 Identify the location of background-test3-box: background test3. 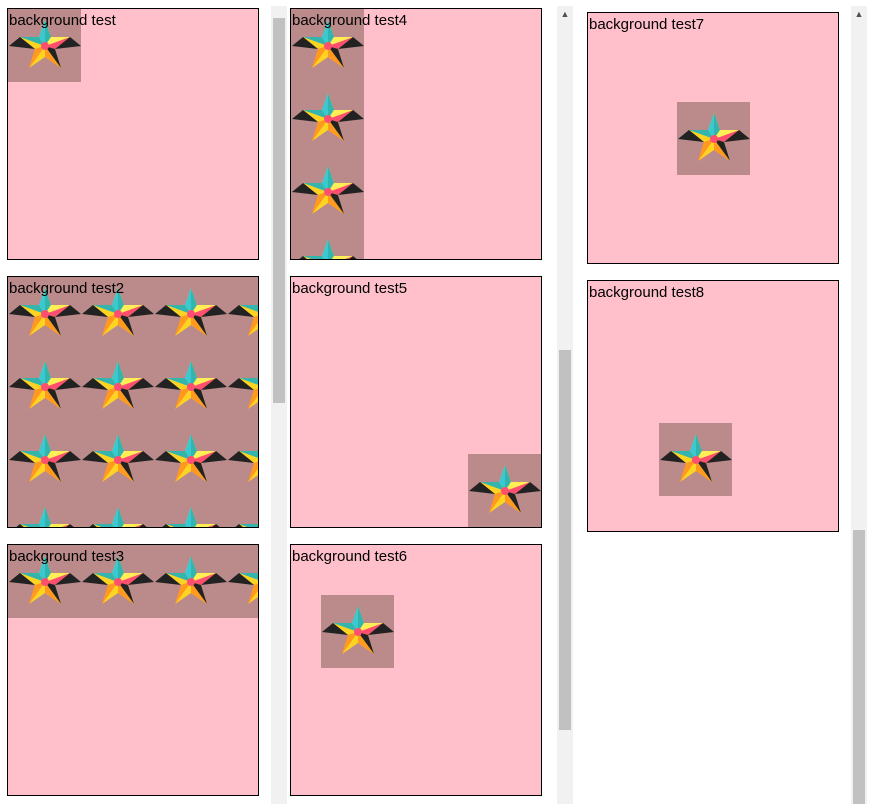
(133, 670).